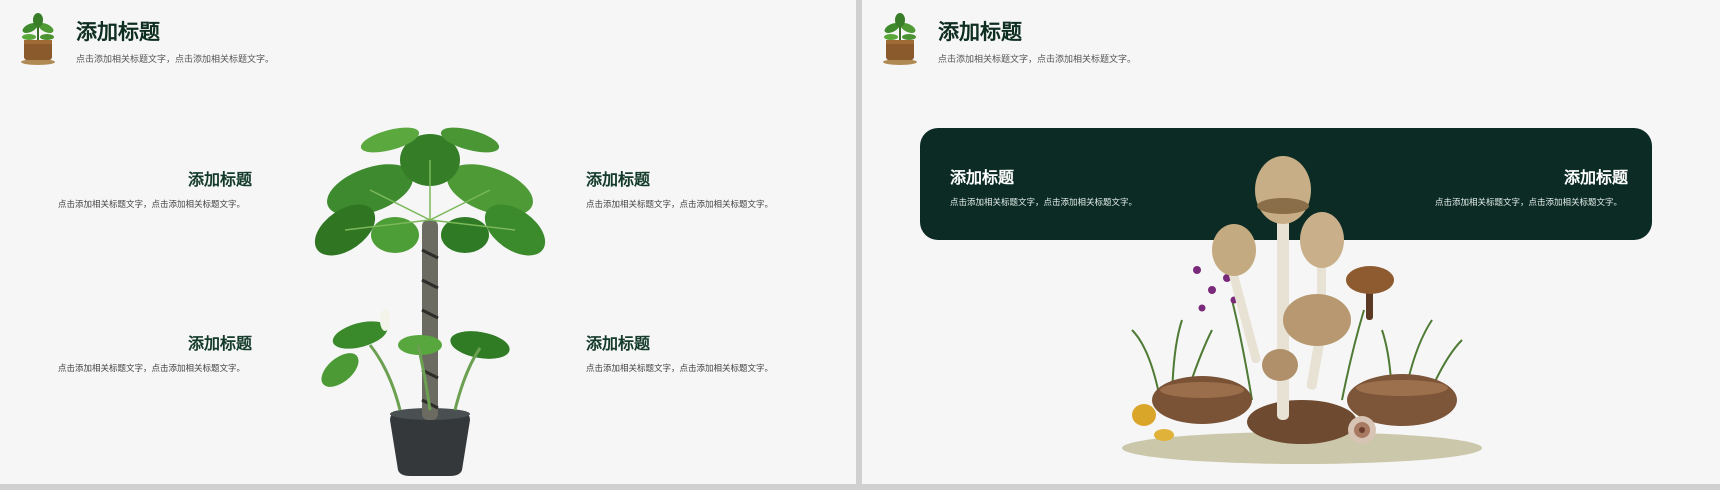 The image size is (1720, 490). Describe the element at coordinates (219, 343) in the screenshot. I see `block-title-bottom-left: 添加标题` at that location.